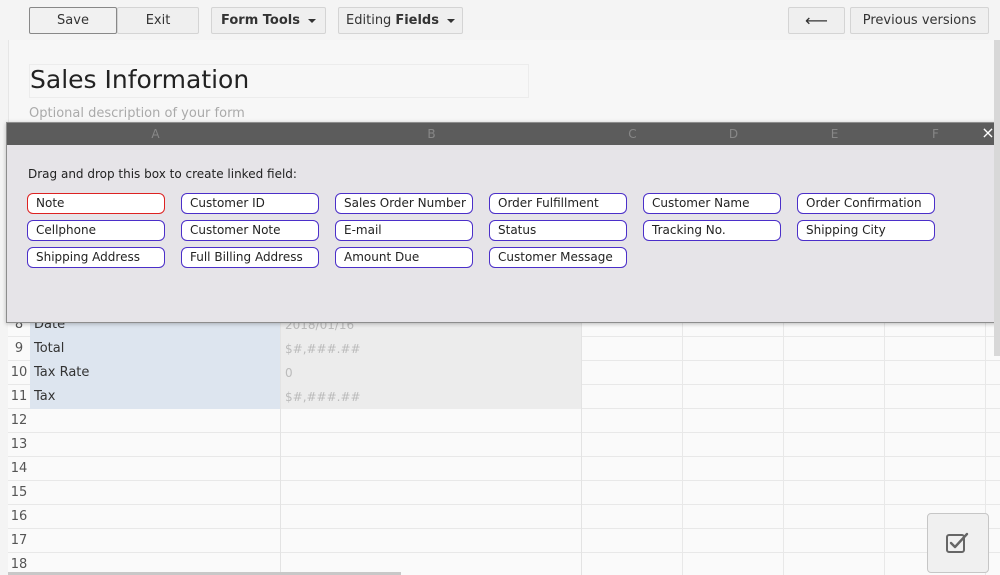 The image size is (1000, 575). Describe the element at coordinates (712, 203) in the screenshot. I see `field-chip-customer-name: Customer Name` at that location.